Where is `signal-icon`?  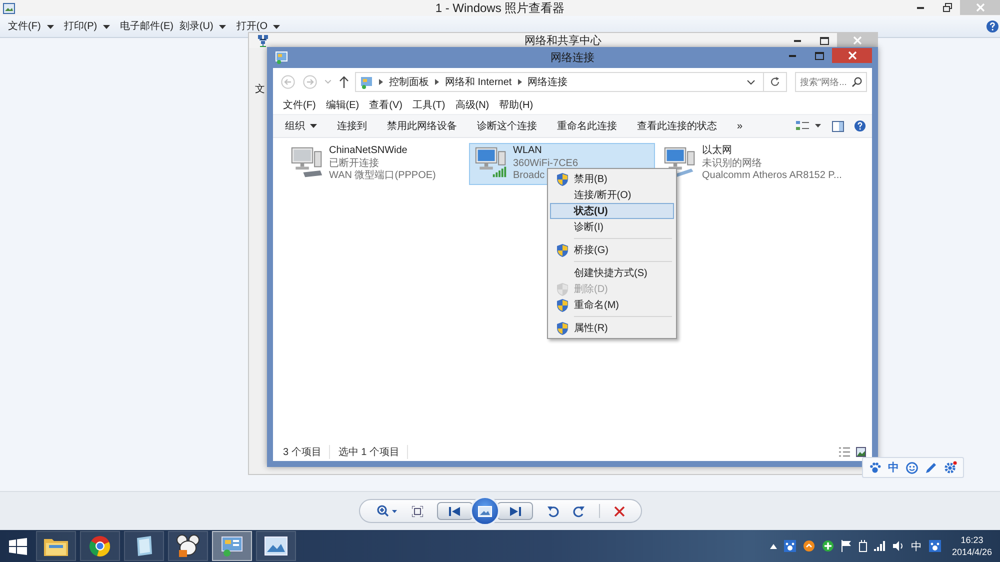 signal-icon is located at coordinates (880, 546).